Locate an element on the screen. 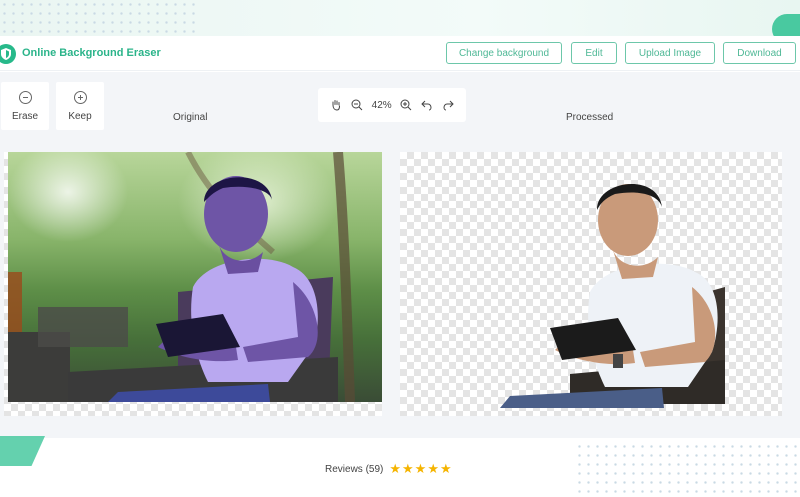 The width and height of the screenshot is (800, 497). minus-circle-icon is located at coordinates (25, 97).